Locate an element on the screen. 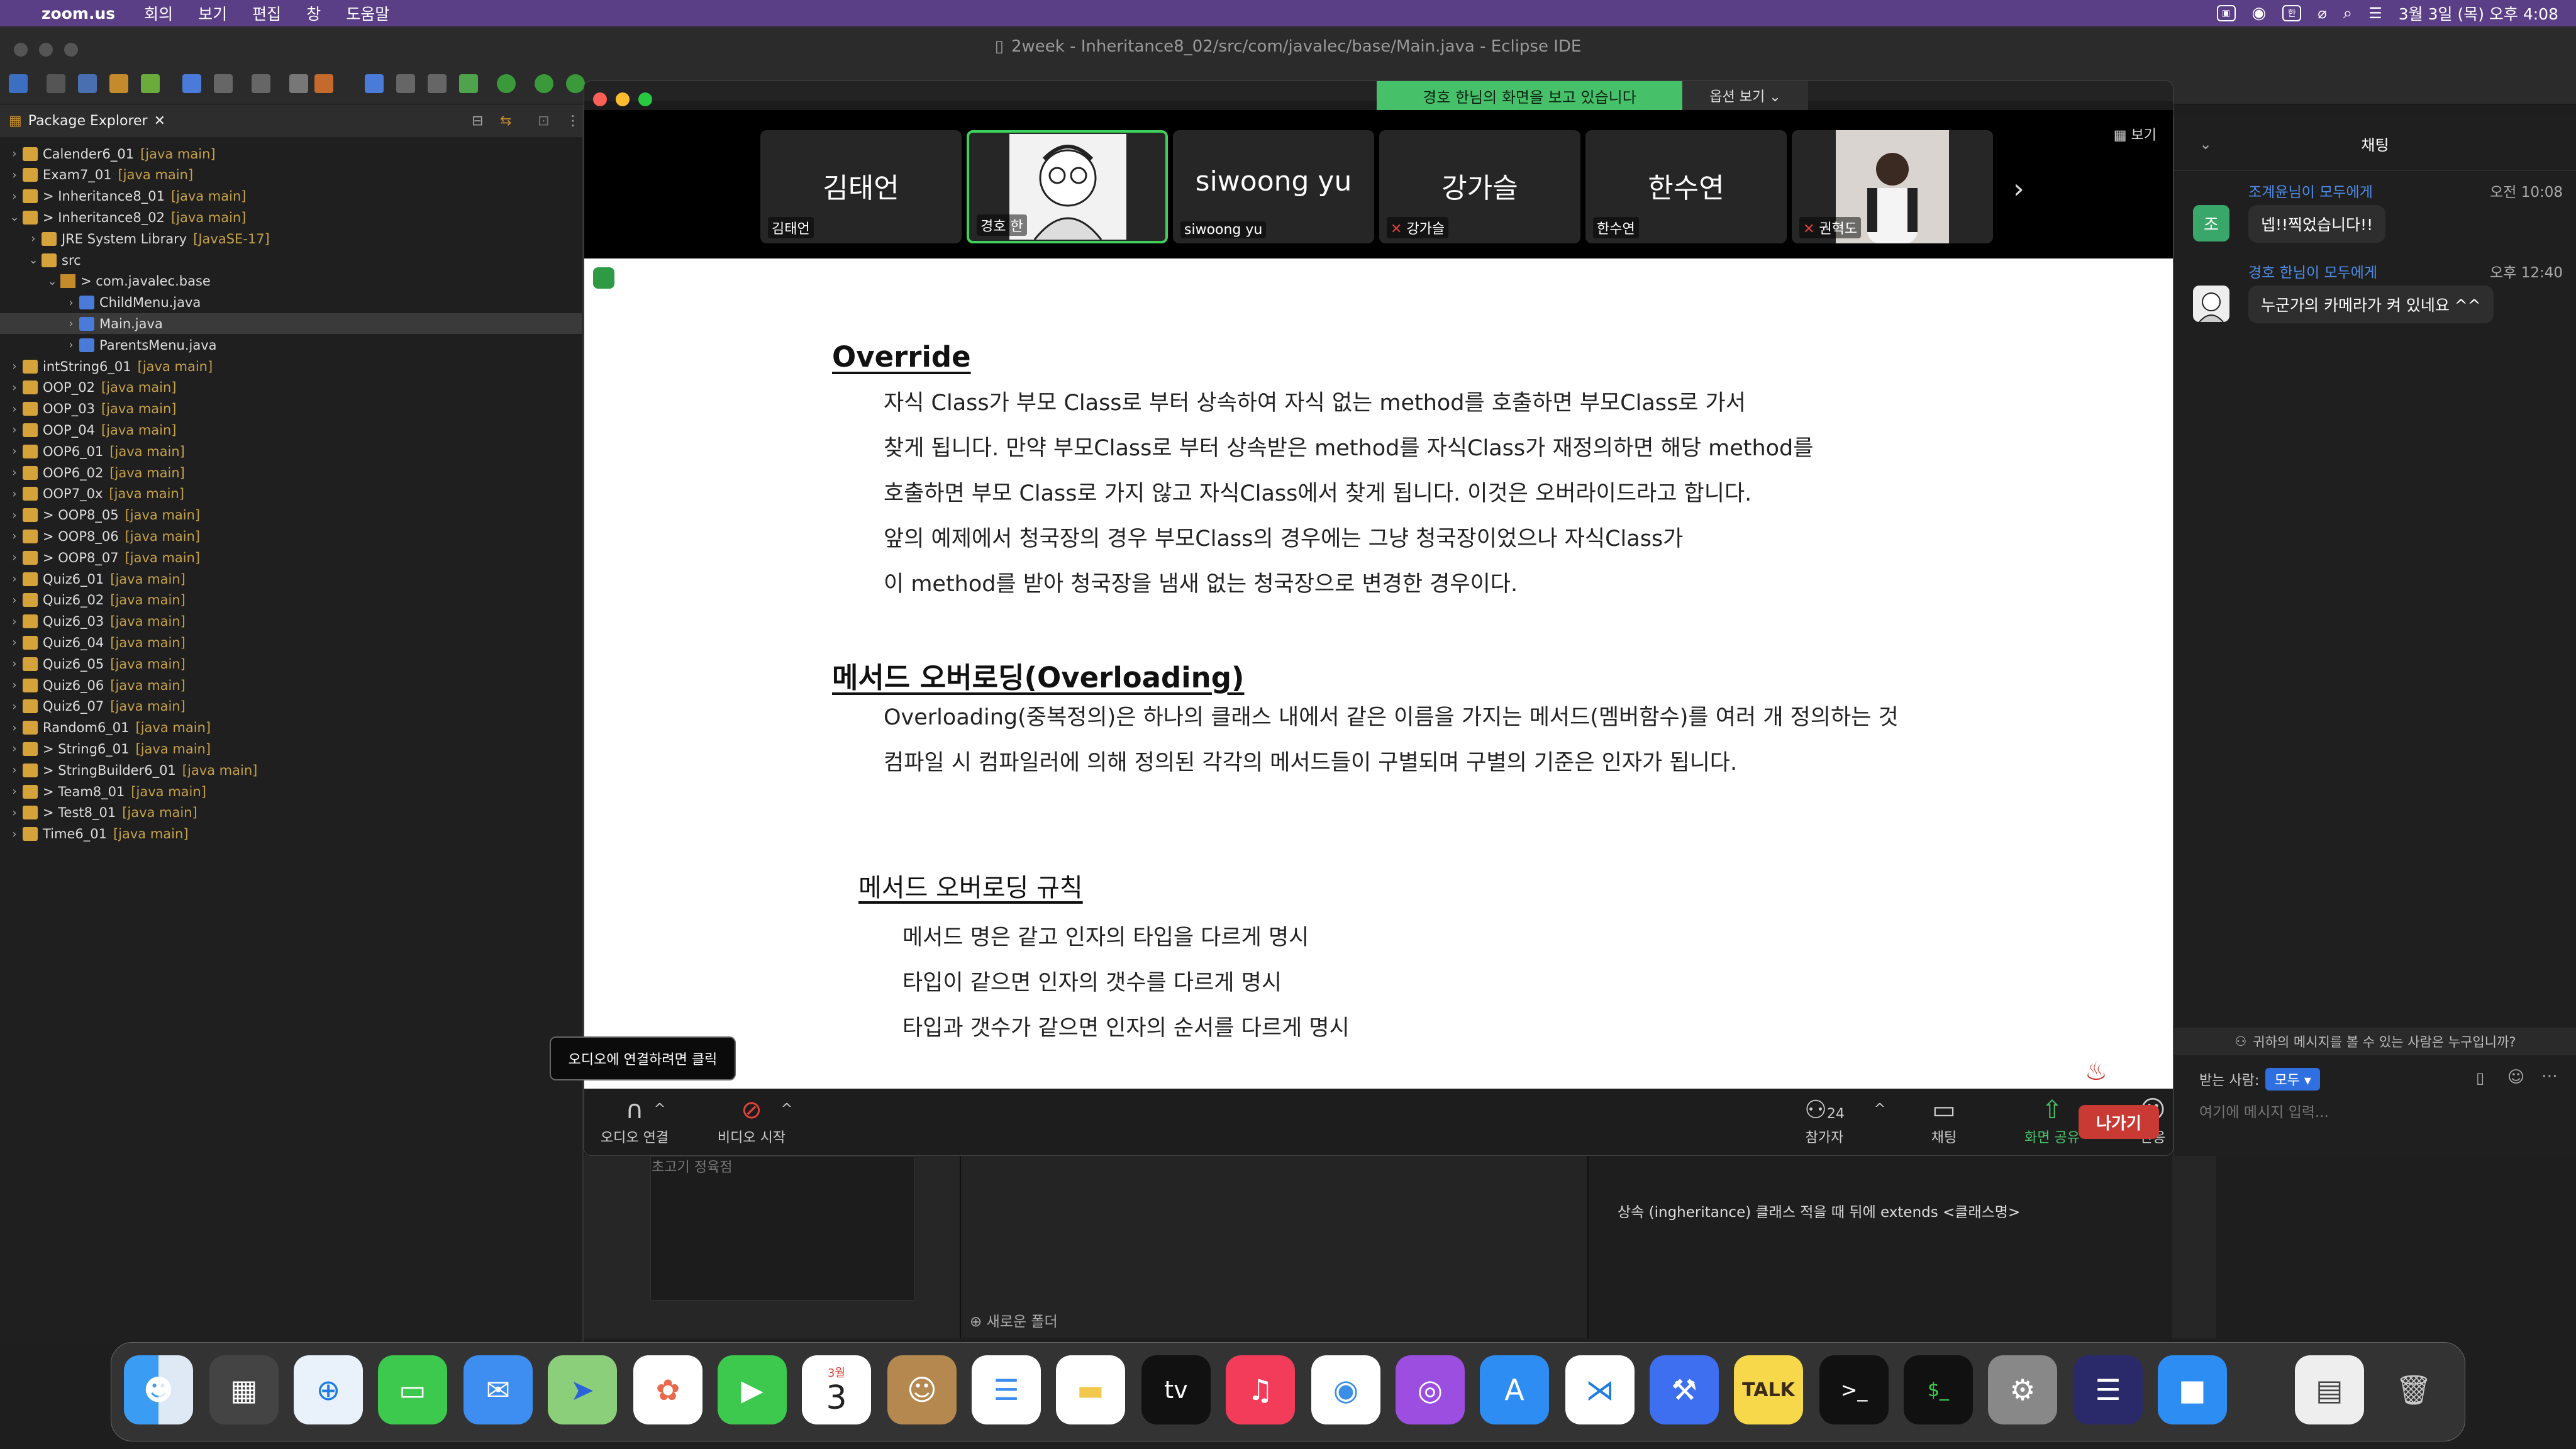 The width and height of the screenshot is (2576, 1449). debug-icon is located at coordinates (468, 83).